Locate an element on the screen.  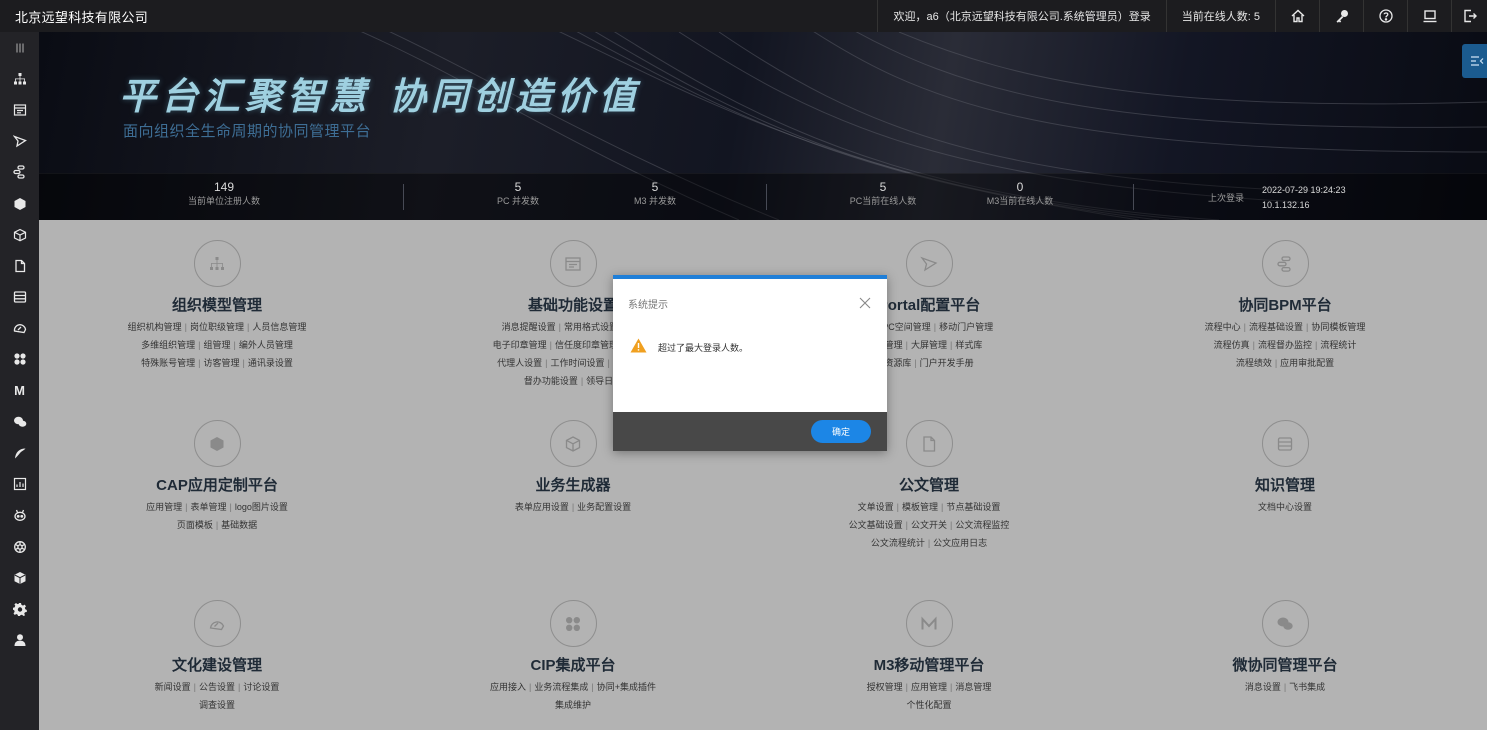
module-link: 协同模板管理 is located at coordinates (1338, 327).